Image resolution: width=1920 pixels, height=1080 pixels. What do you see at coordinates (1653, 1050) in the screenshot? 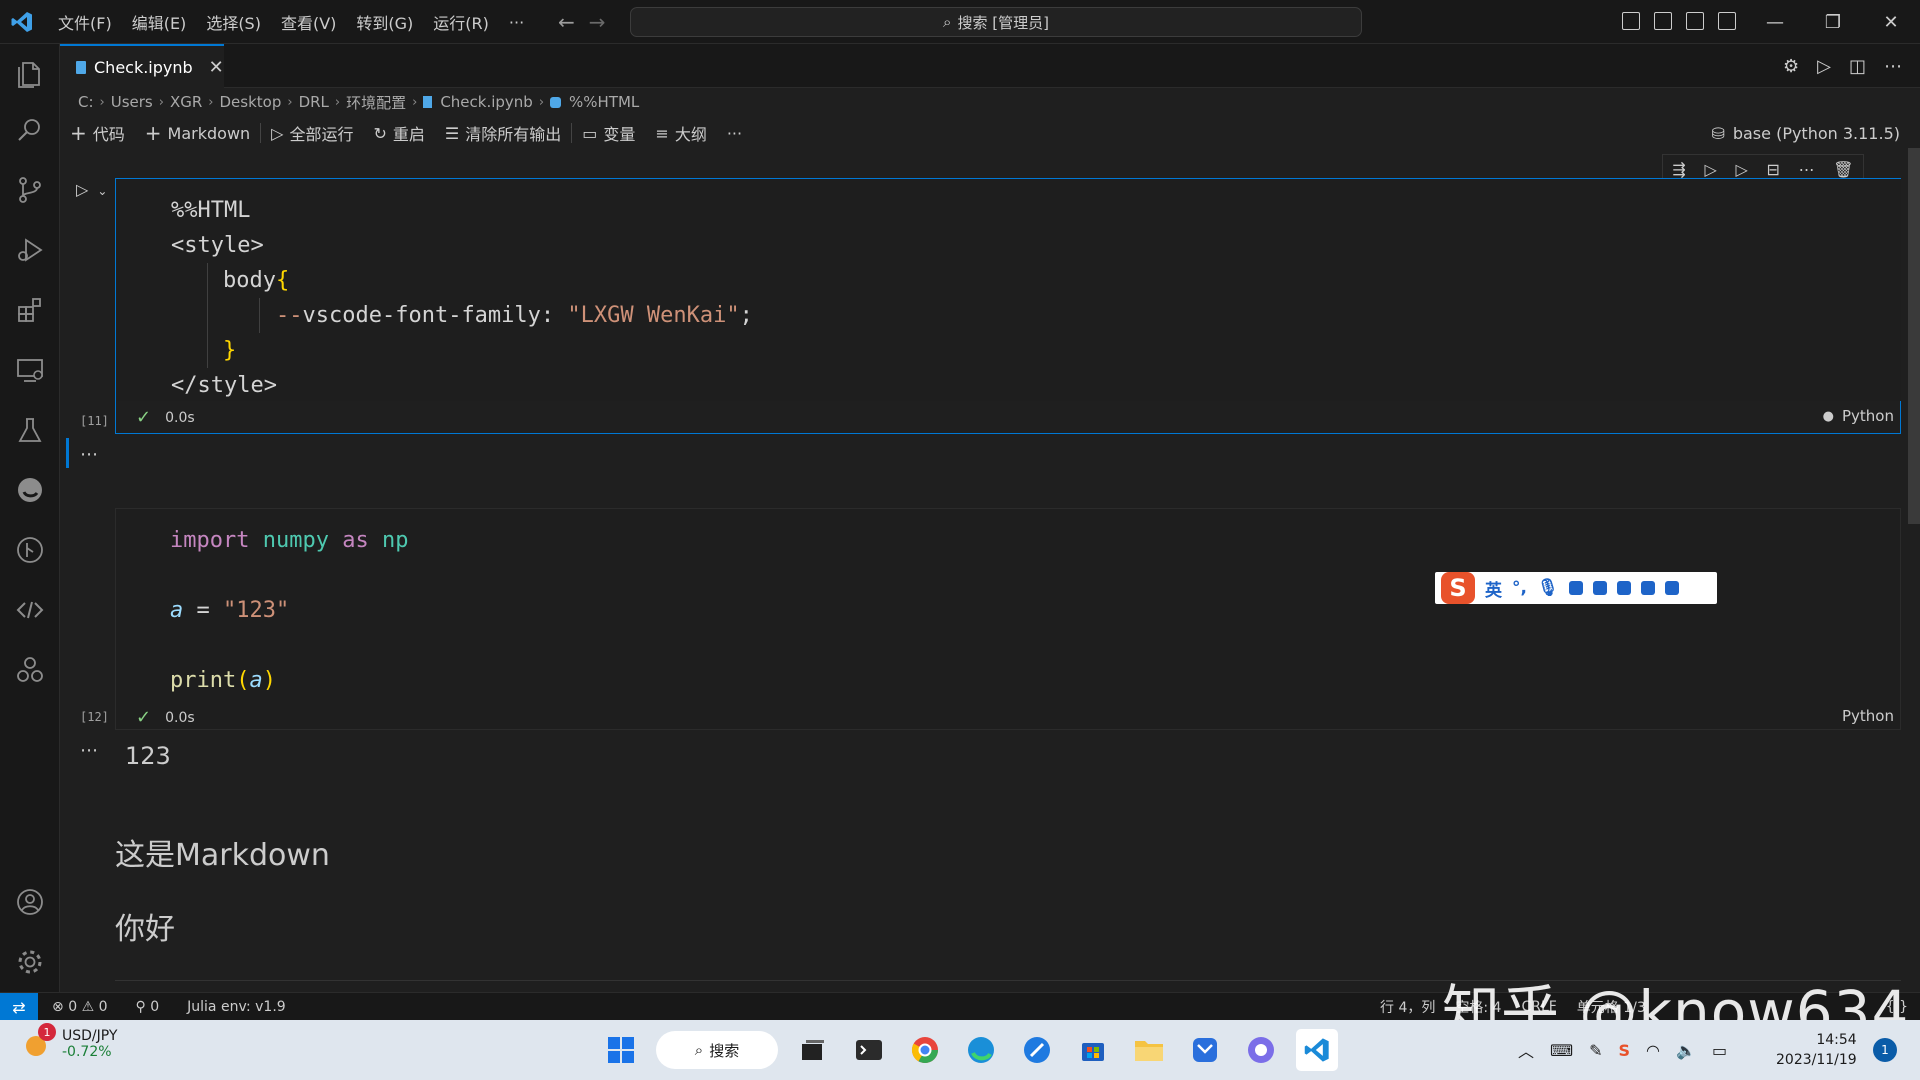
I see `wifi-icon: ◠` at bounding box center [1653, 1050].